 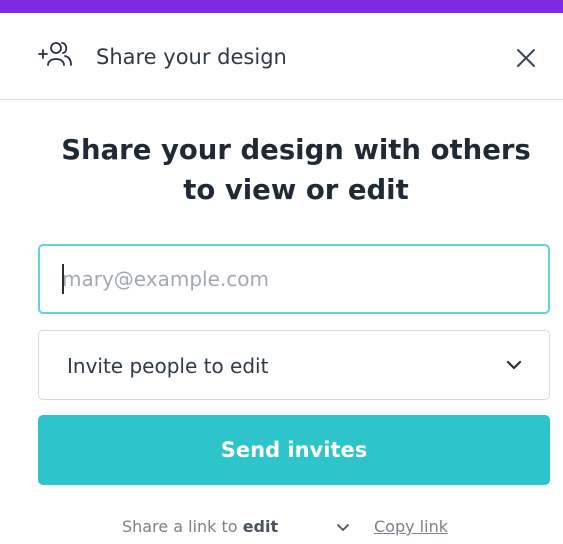 I want to click on heading-line-2: to view or edit, so click(x=296, y=190).